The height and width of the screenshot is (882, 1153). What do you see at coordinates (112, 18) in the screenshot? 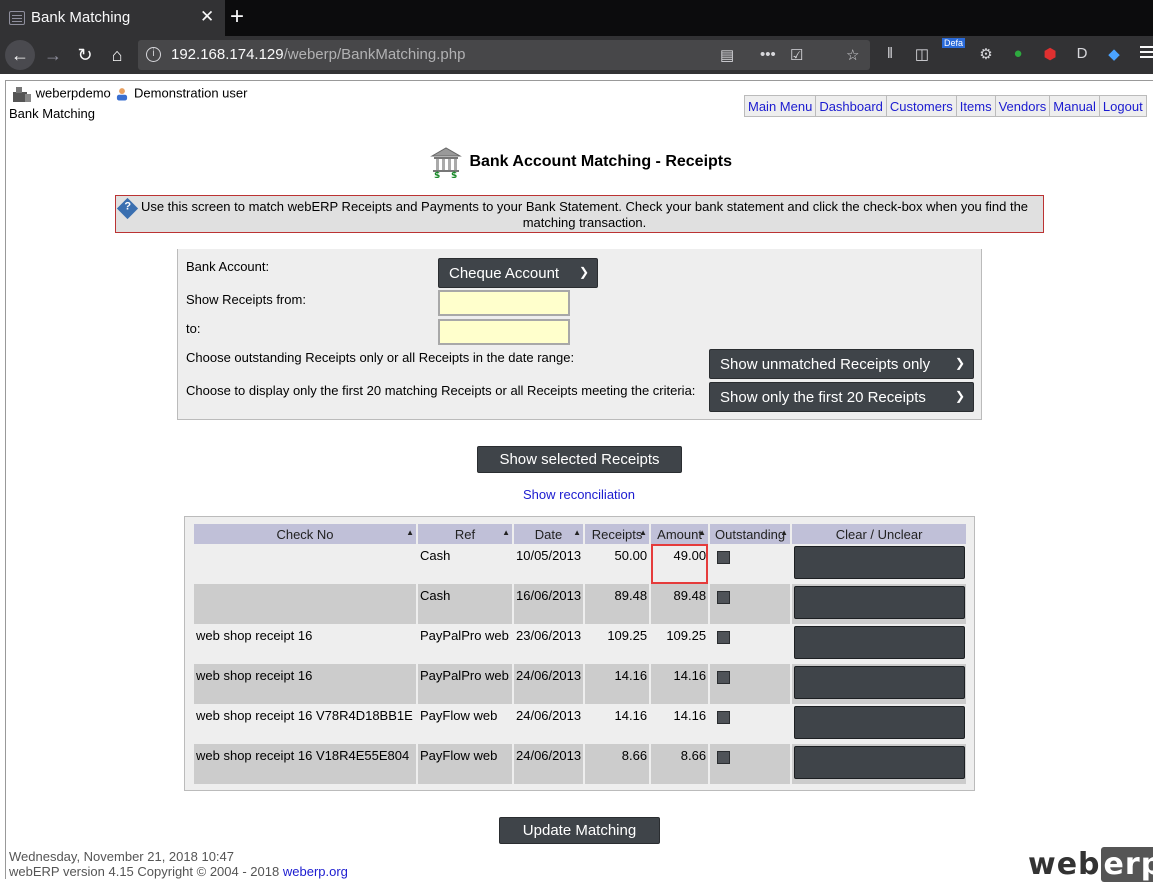
I see `browser-tab: Bank Matching ✕` at bounding box center [112, 18].